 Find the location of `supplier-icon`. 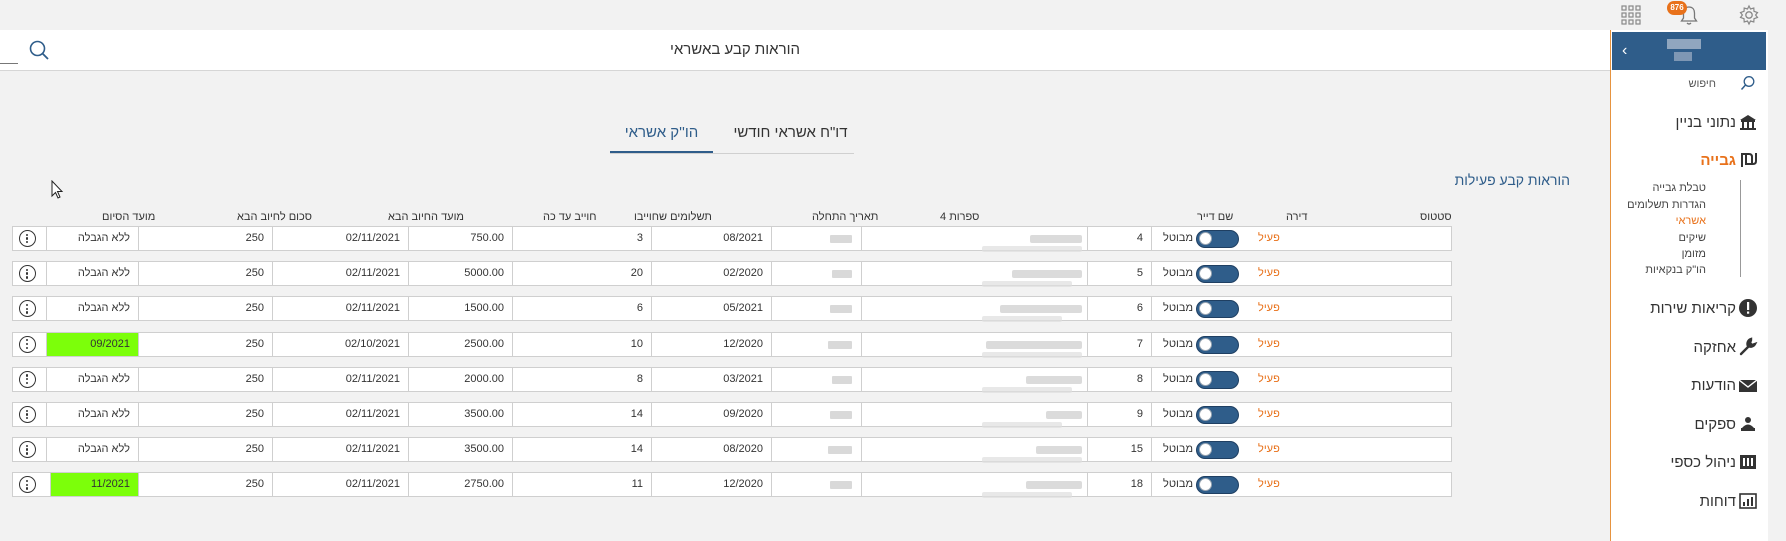

supplier-icon is located at coordinates (1748, 424).